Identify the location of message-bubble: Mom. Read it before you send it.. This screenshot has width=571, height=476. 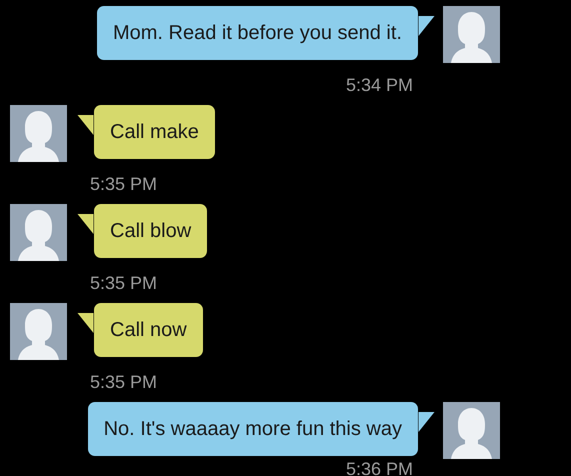
(257, 33).